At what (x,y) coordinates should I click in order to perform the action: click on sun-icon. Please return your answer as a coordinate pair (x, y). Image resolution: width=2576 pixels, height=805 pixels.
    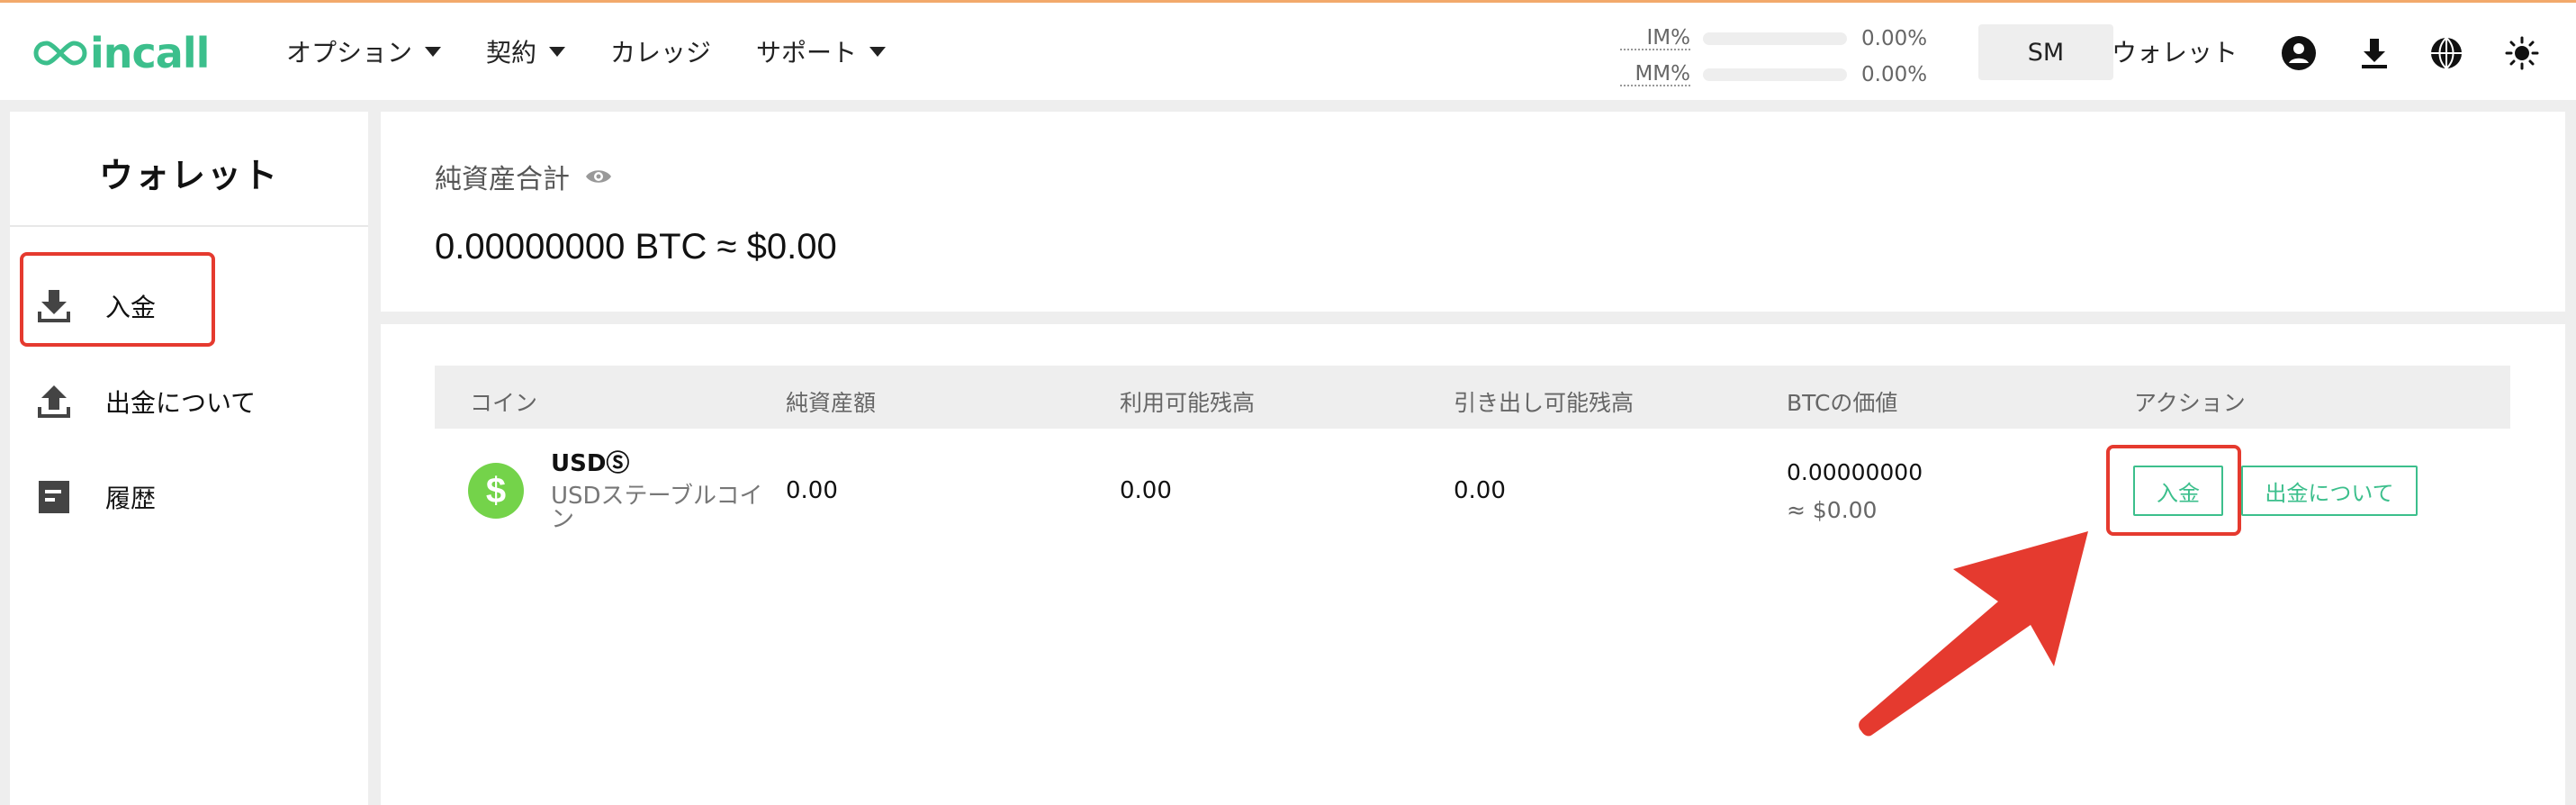
    Looking at the image, I should click on (2522, 53).